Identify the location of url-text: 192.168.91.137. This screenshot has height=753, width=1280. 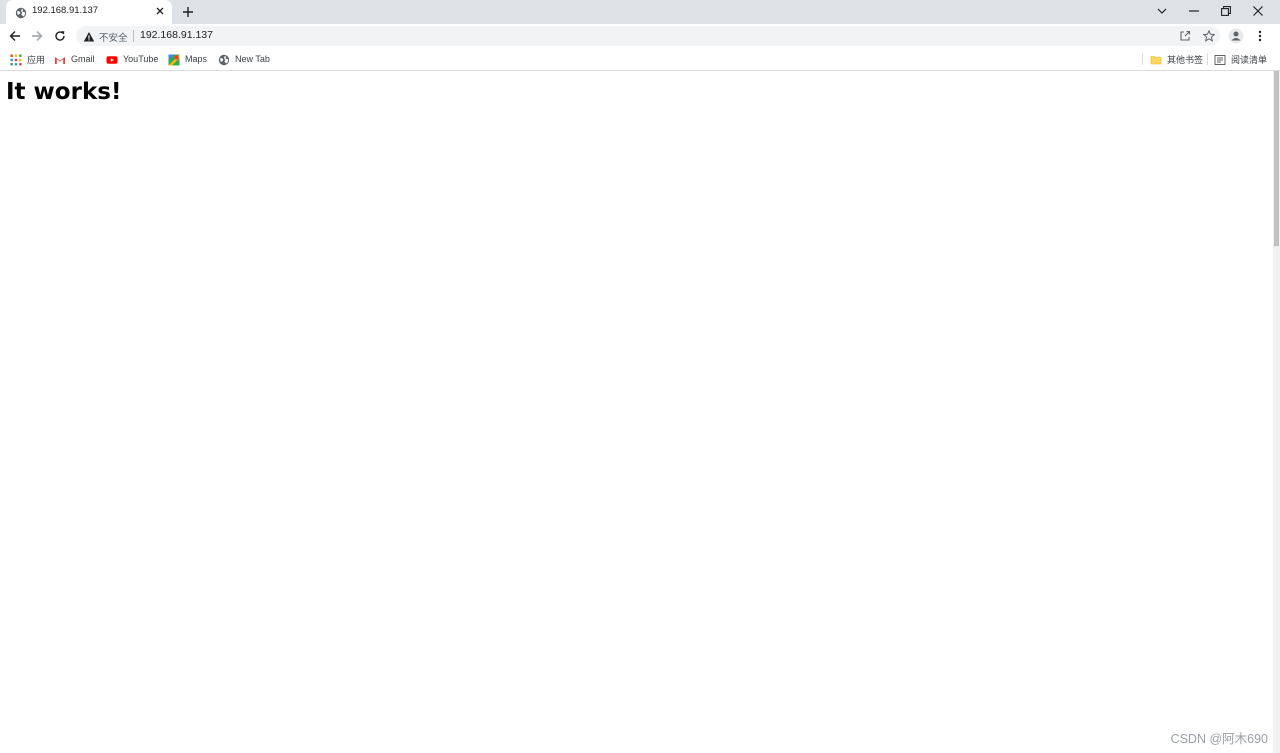
(176, 35).